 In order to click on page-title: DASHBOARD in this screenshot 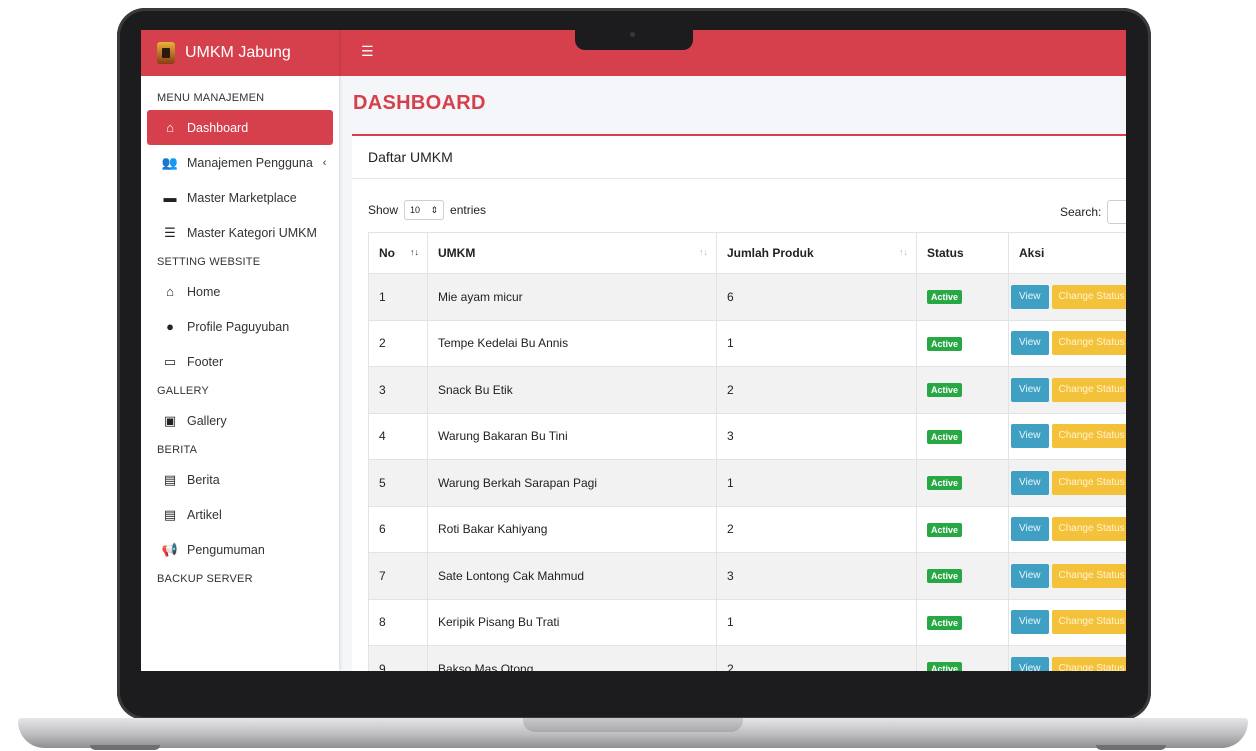, I will do `click(419, 103)`.